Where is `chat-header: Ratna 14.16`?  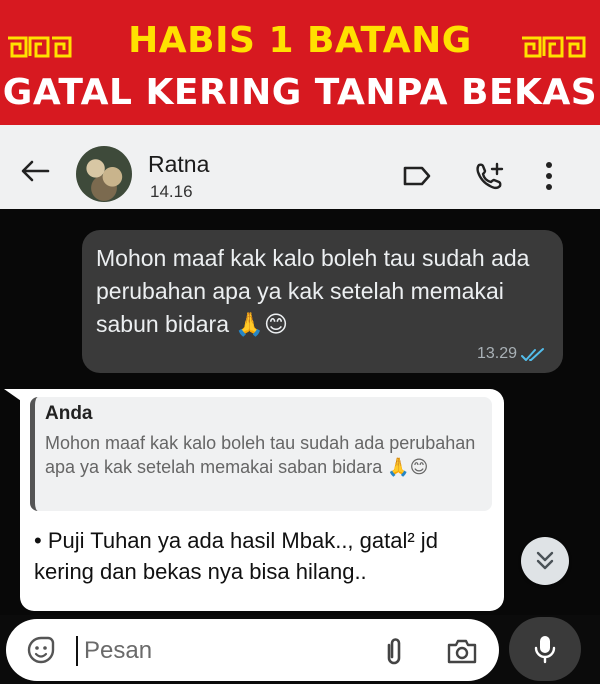
chat-header: Ratna 14.16 is located at coordinates (300, 167).